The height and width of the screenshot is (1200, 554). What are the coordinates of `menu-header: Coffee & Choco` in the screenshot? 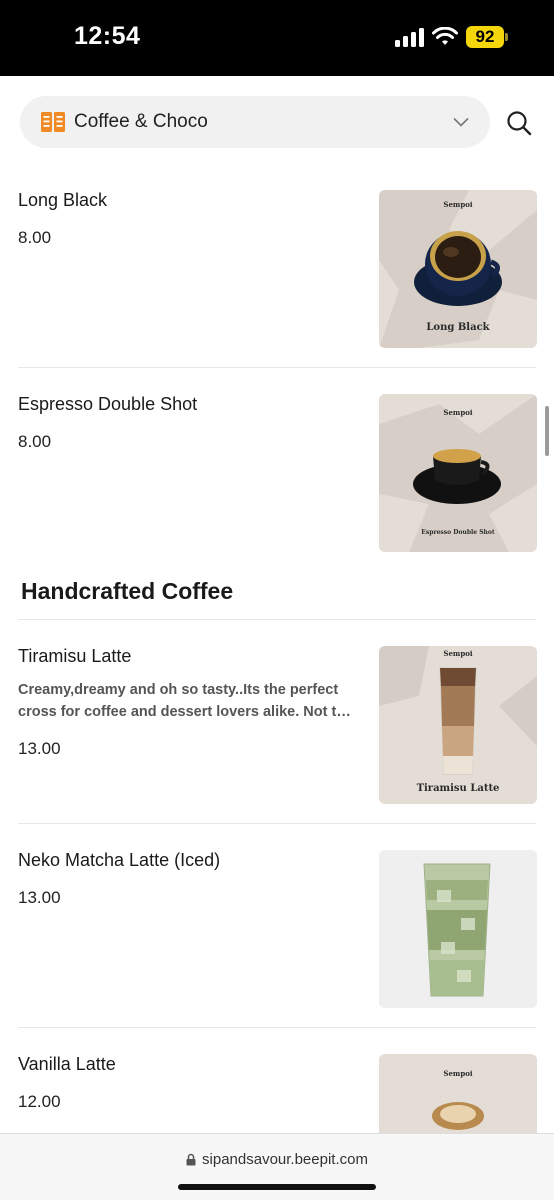 It's located at (277, 120).